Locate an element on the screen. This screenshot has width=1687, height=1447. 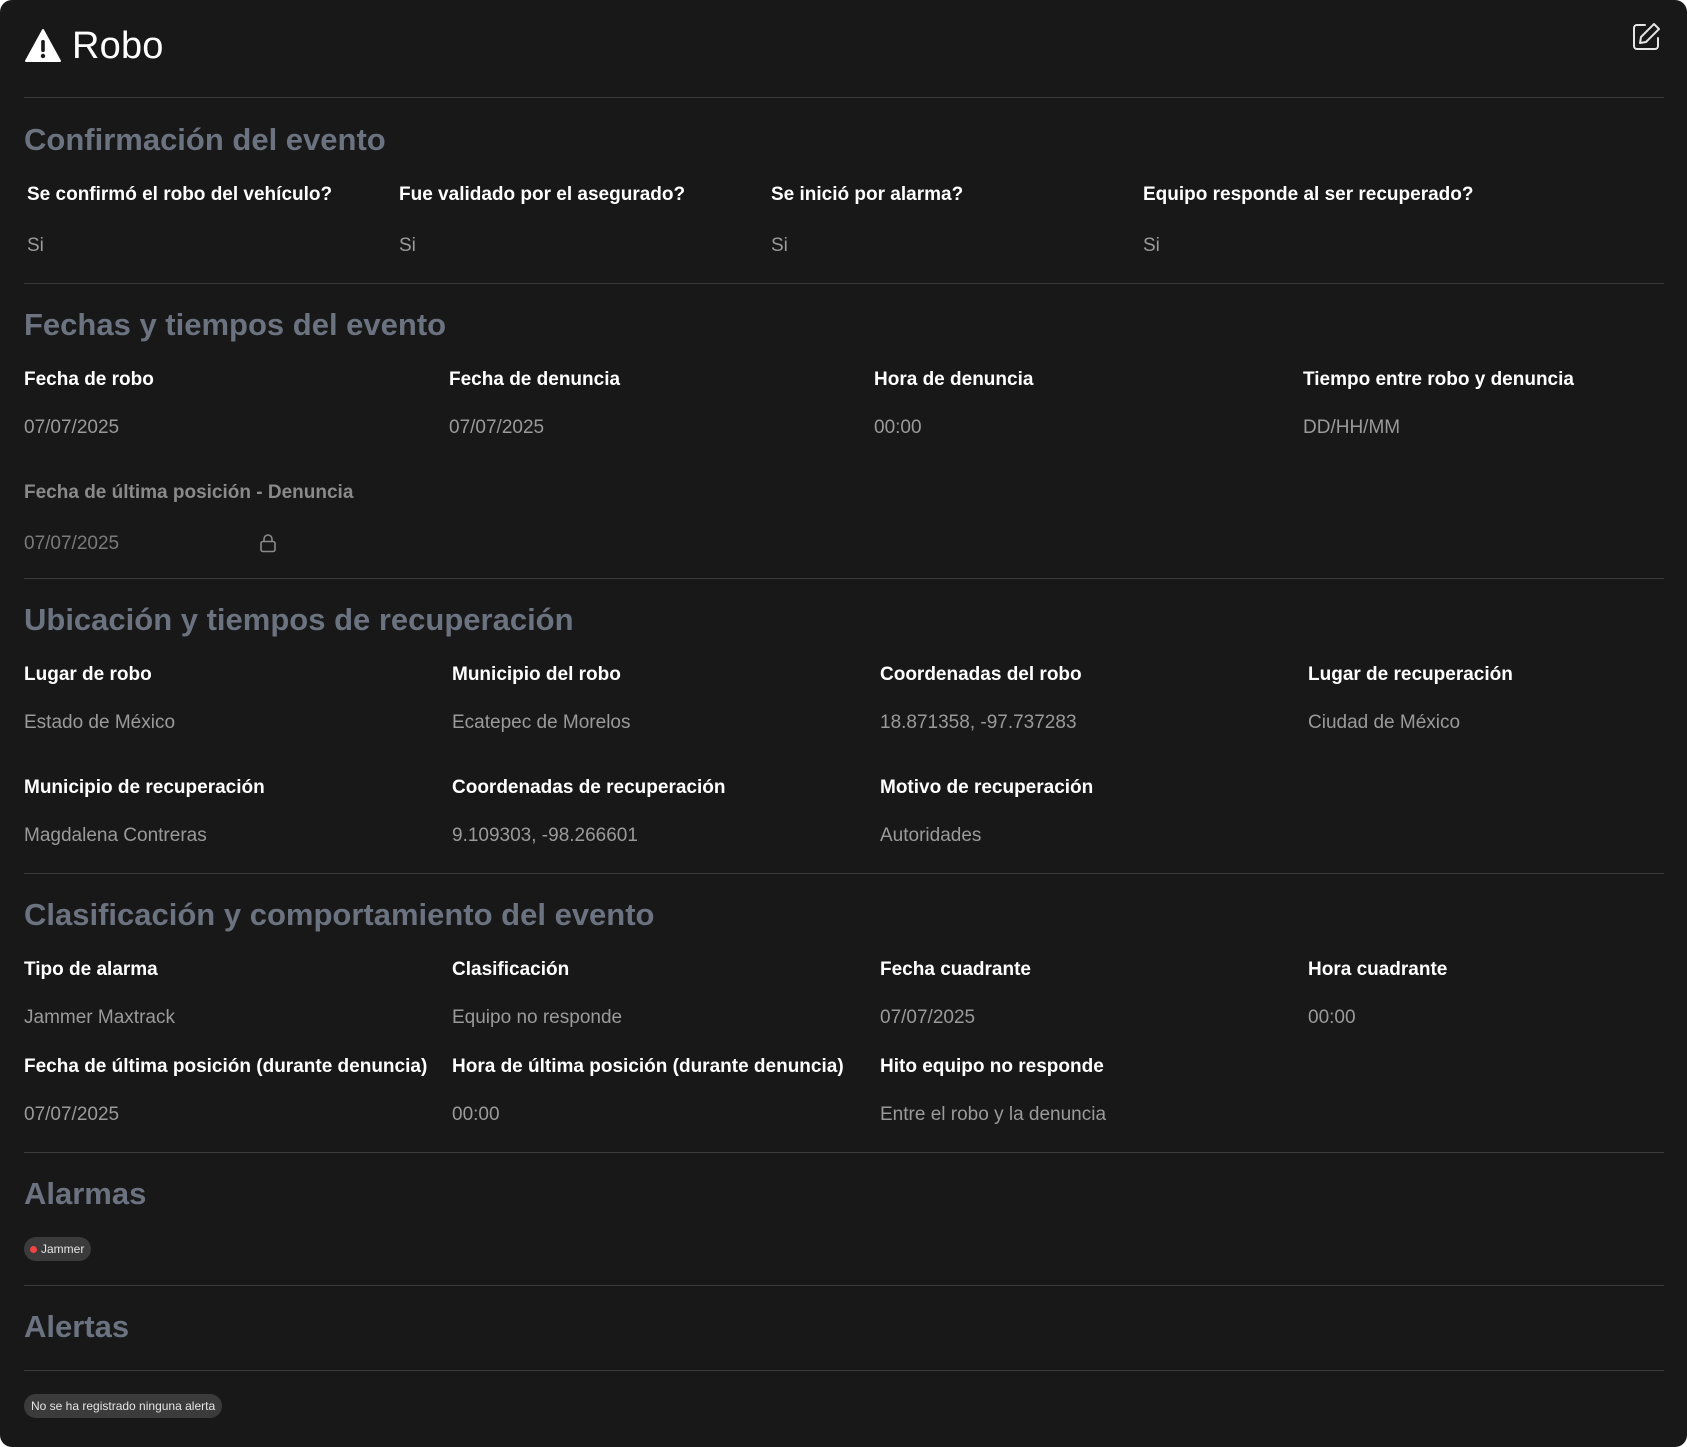
field-label-fecha-cuadrante: Fecha cuadrante is located at coordinates (955, 969).